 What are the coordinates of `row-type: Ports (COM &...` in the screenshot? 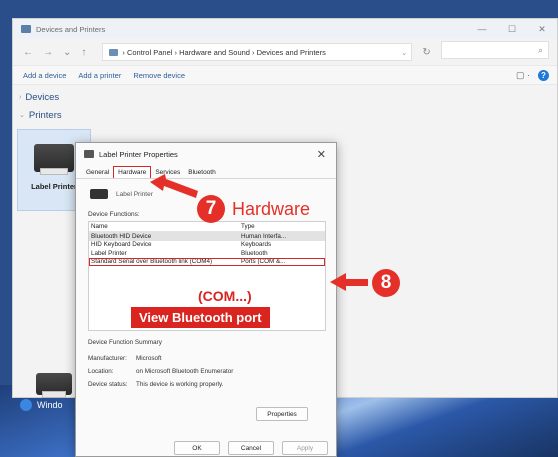 It's located at (263, 262).